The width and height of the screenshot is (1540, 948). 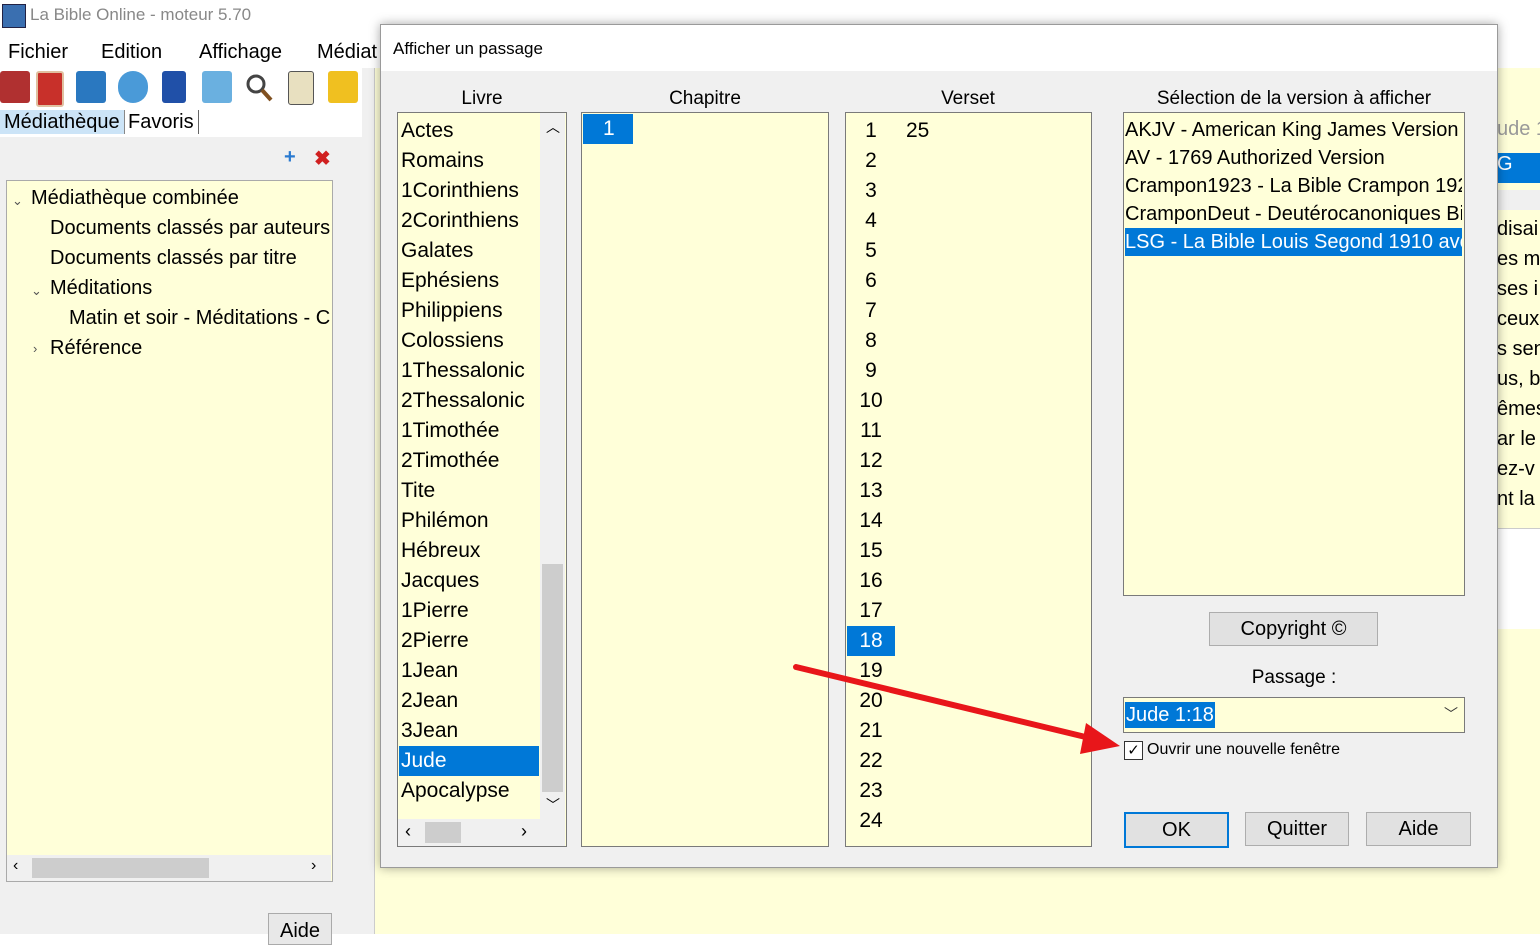 I want to click on version-item: LSG - La Bible Louis Segond 1910 avec, so click(x=1293, y=242).